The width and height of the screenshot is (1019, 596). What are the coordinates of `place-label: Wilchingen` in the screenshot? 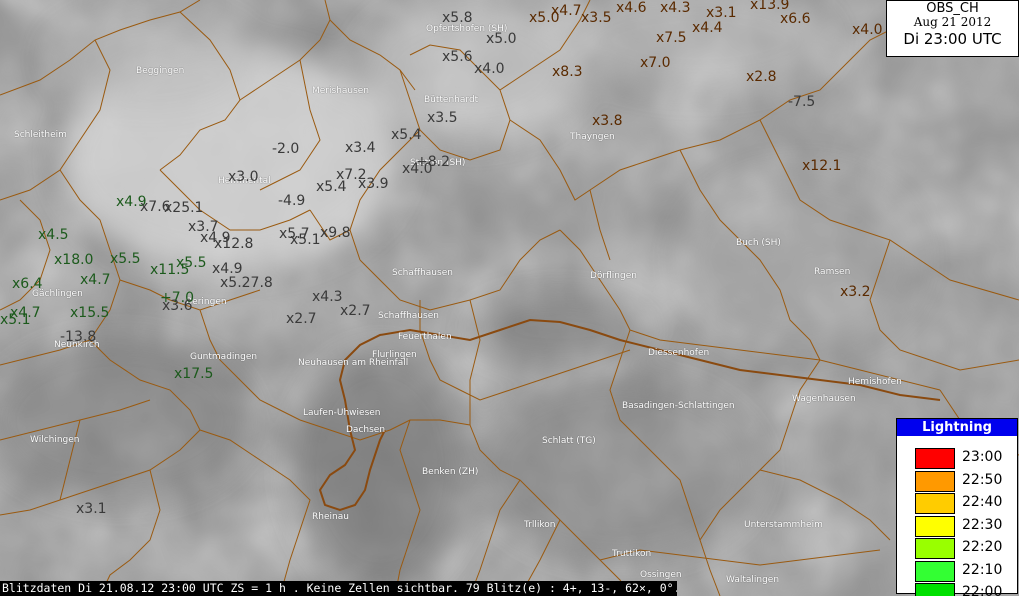 It's located at (55, 440).